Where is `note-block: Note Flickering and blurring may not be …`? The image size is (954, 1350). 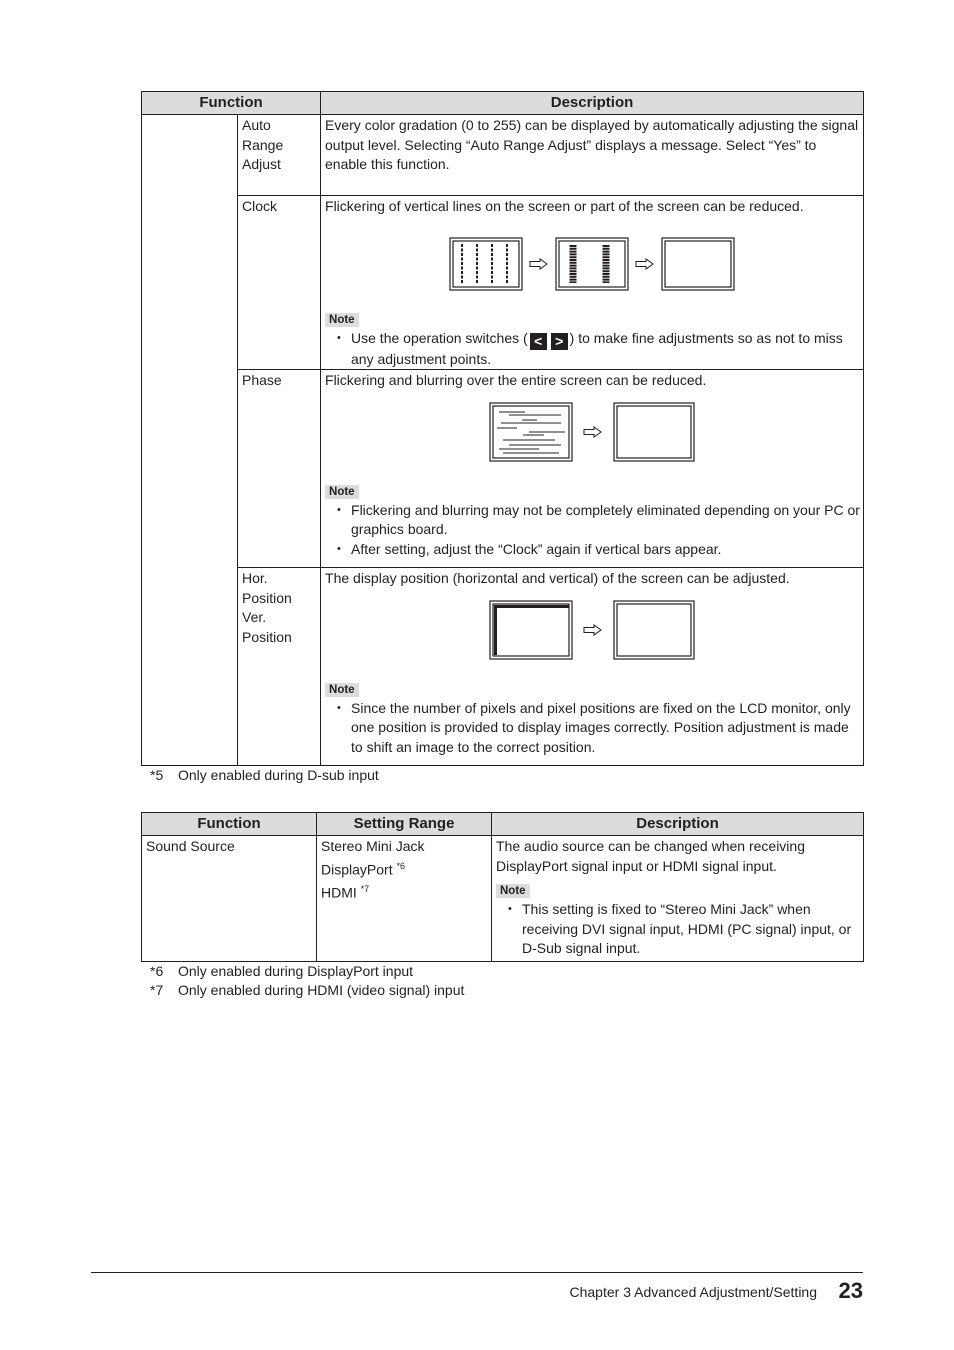
note-block: Note Flickering and blurring may not be … is located at coordinates (592, 521).